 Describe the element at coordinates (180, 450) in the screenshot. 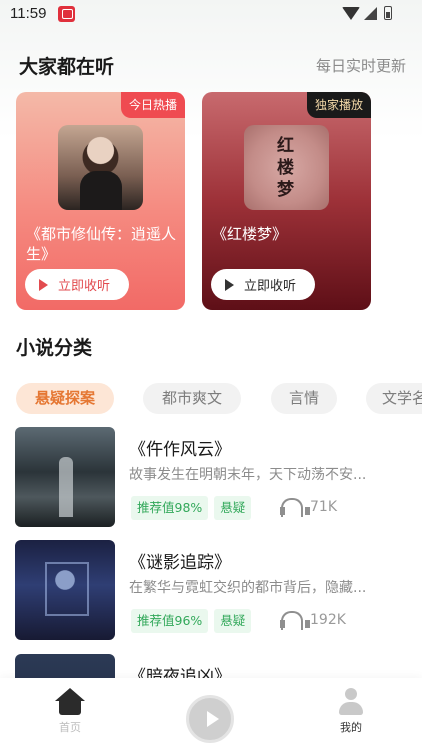

I see `book-title: 《仵作风云》` at that location.